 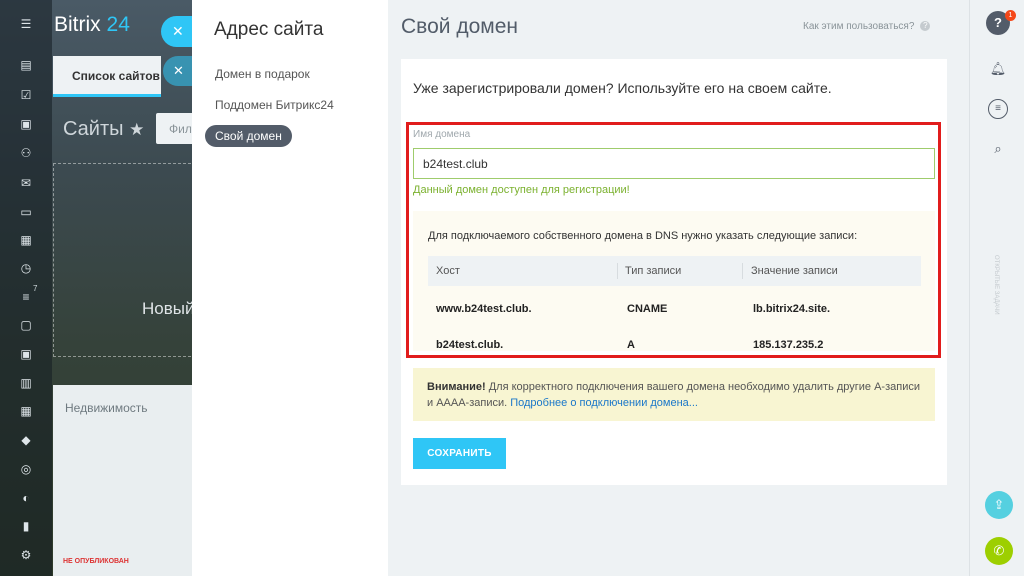 I want to click on open-tasks-label: ОТКРЫТЫЕ ЗАДАЧИ, so click(x=996, y=285).